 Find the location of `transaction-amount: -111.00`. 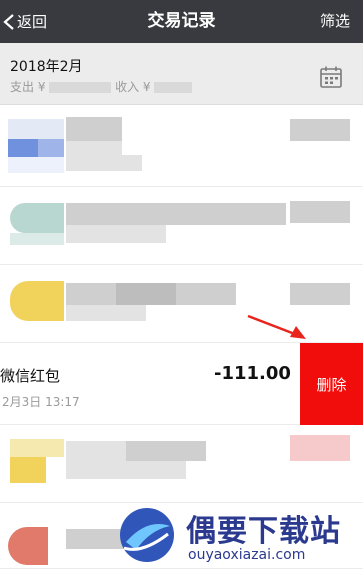

transaction-amount: -111.00 is located at coordinates (252, 373).